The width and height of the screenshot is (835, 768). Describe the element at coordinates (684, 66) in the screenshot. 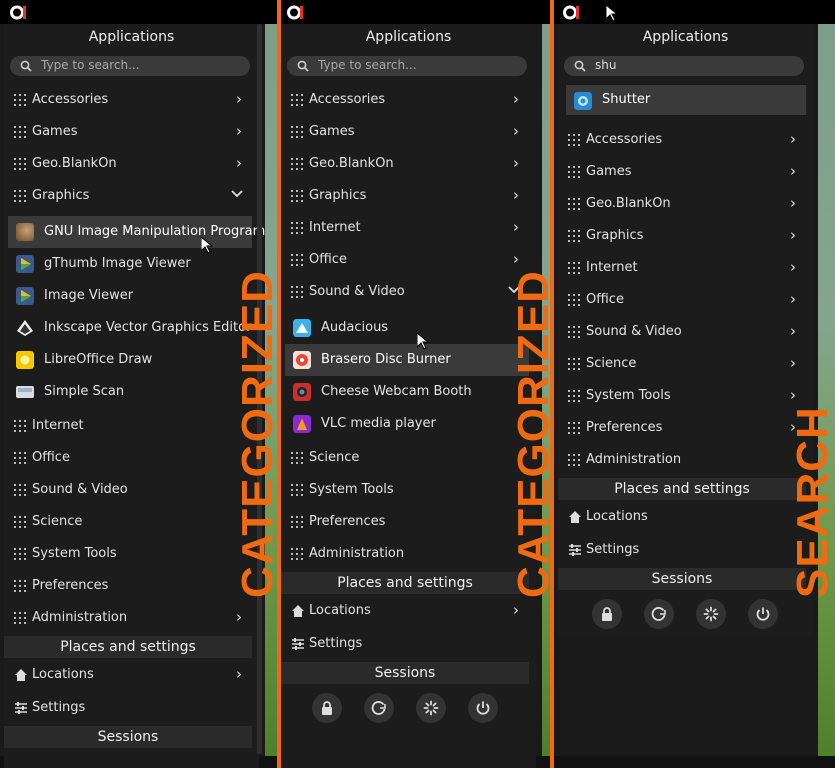

I see `search-input: shu` at that location.